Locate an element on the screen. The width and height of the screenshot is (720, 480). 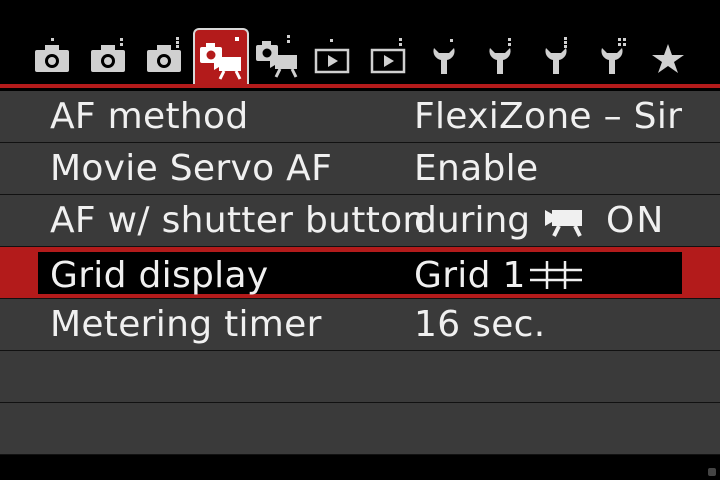
menu-row-label: Grid display is located at coordinates (159, 275).